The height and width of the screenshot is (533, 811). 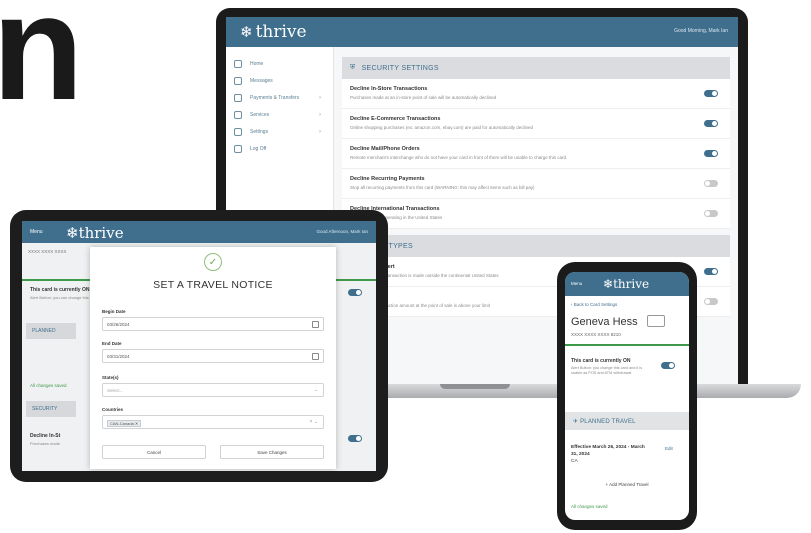 I want to click on modal-title: SET A TRAVEL NOTICE, so click(x=213, y=285).